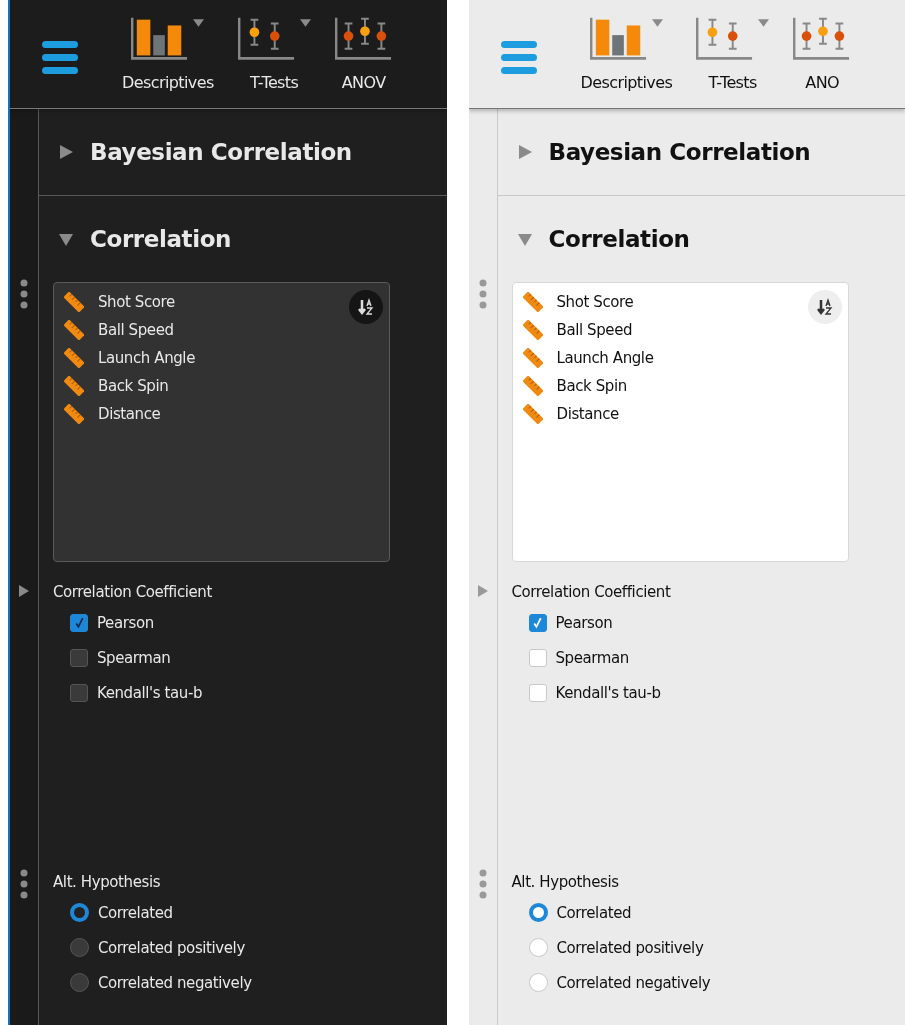  I want to click on toolbar-button: ANOV, so click(363, 46).